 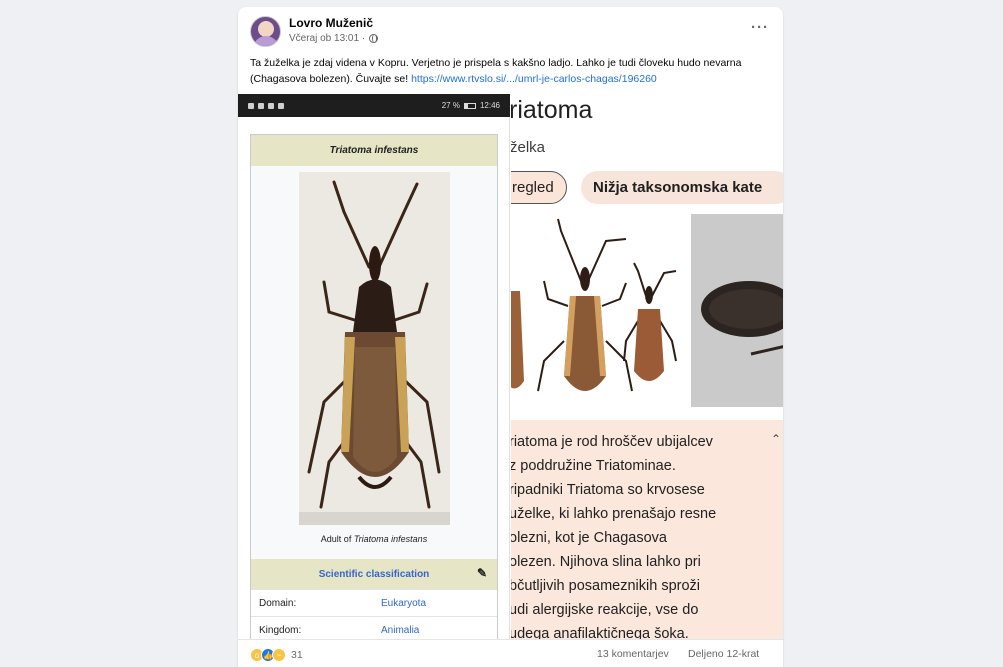 What do you see at coordinates (374, 150) in the screenshot?
I see `taxobox-title: Triatoma infestans` at bounding box center [374, 150].